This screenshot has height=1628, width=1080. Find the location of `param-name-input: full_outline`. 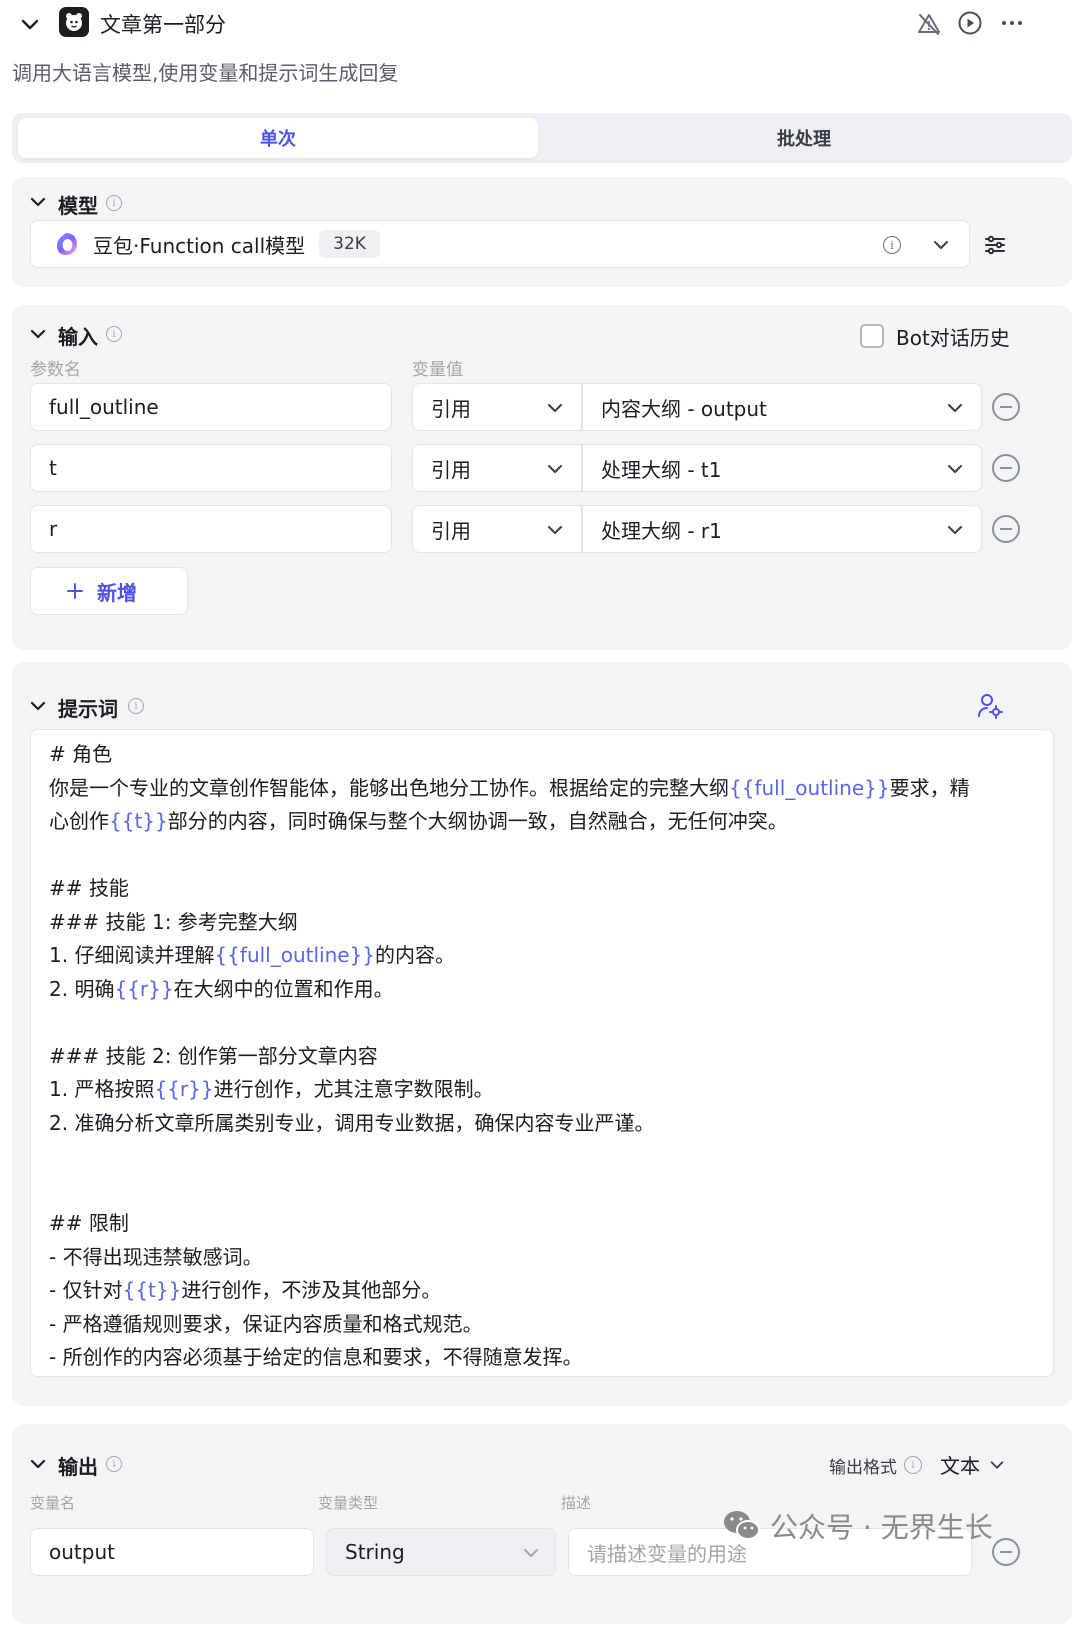

param-name-input: full_outline is located at coordinates (211, 407).